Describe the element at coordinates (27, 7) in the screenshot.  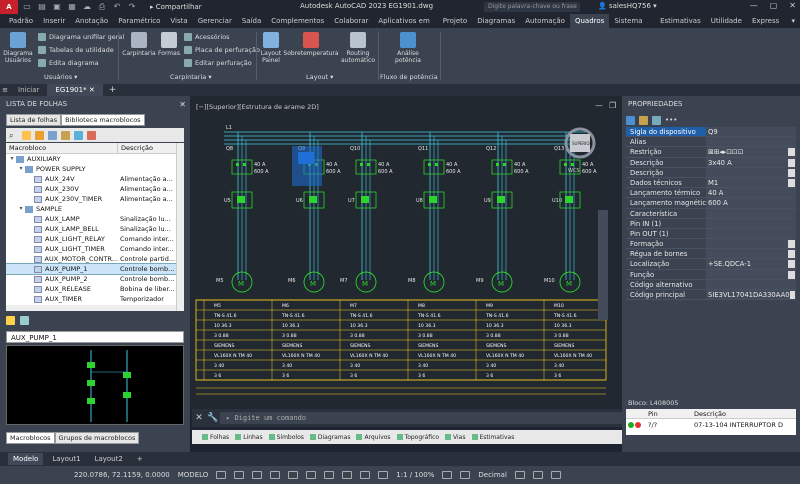
I see `new-file-icon: ▭` at that location.